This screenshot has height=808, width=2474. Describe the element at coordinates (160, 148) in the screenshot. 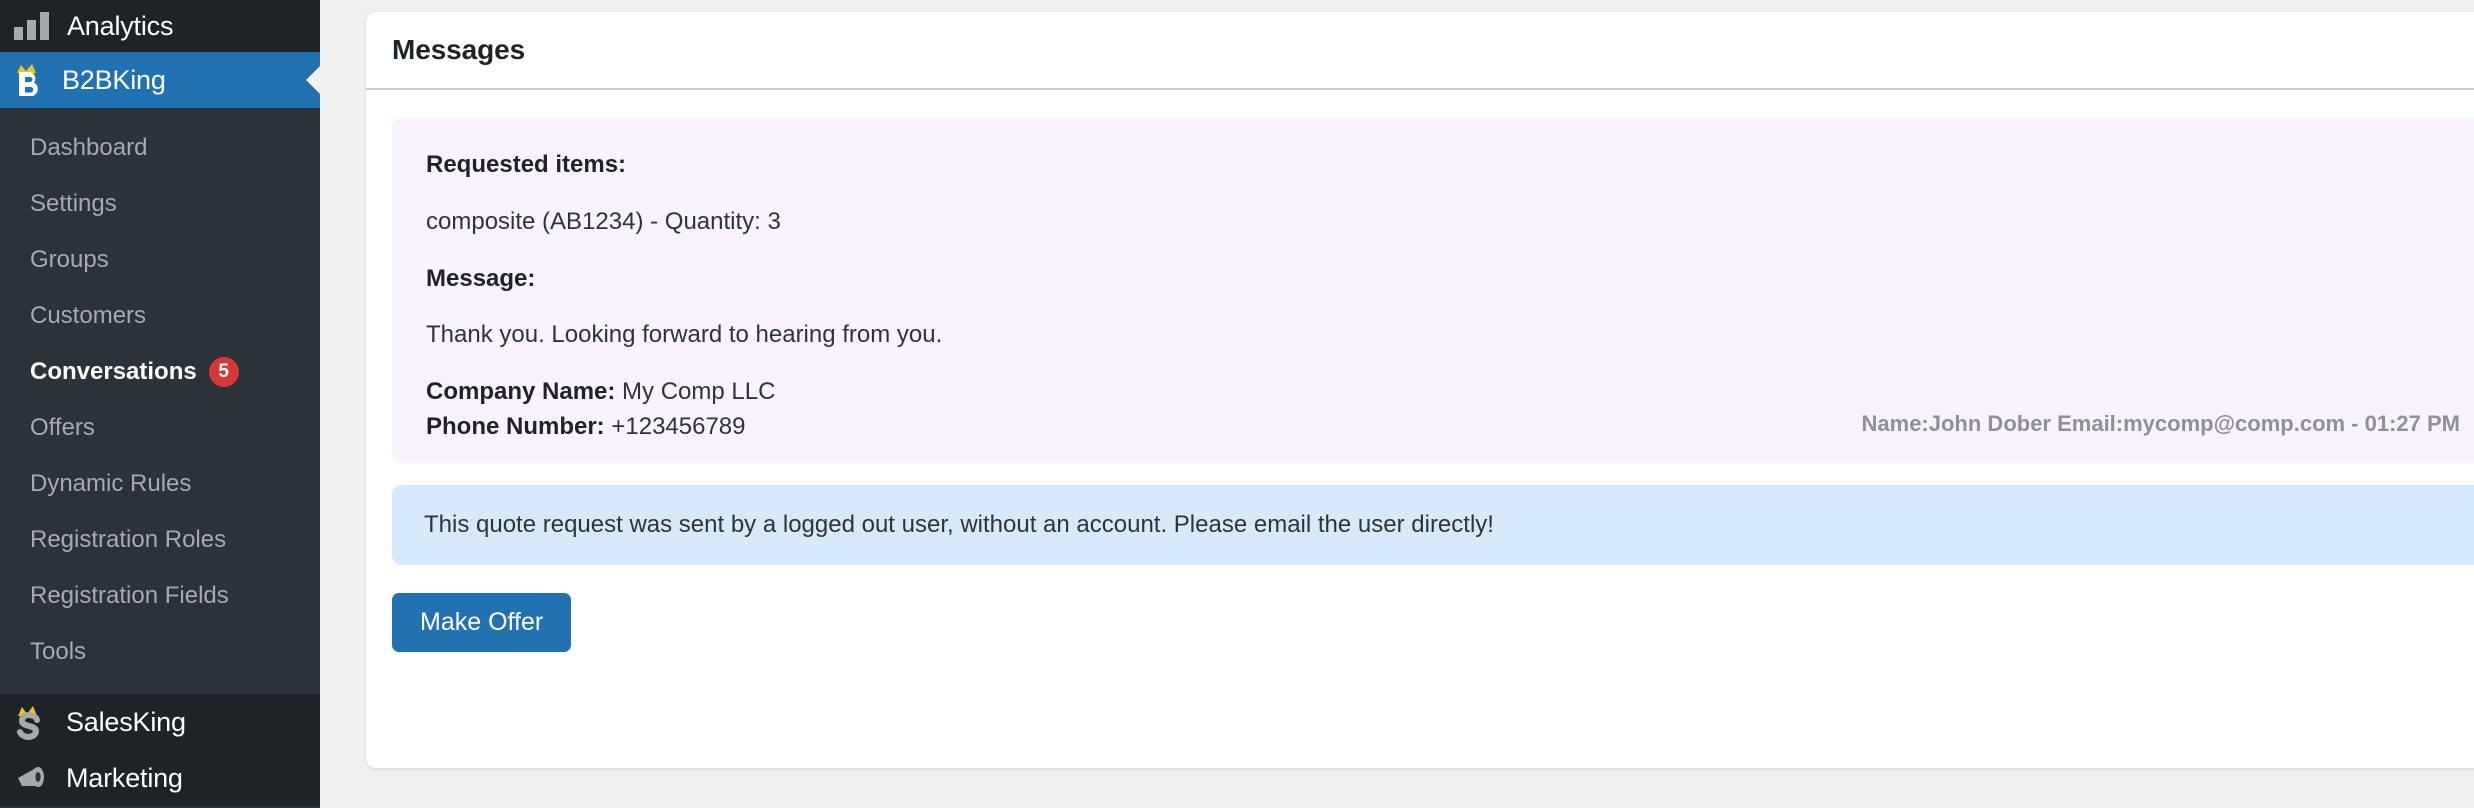

I see `sidebar-item-dashboard: Dashboard` at that location.